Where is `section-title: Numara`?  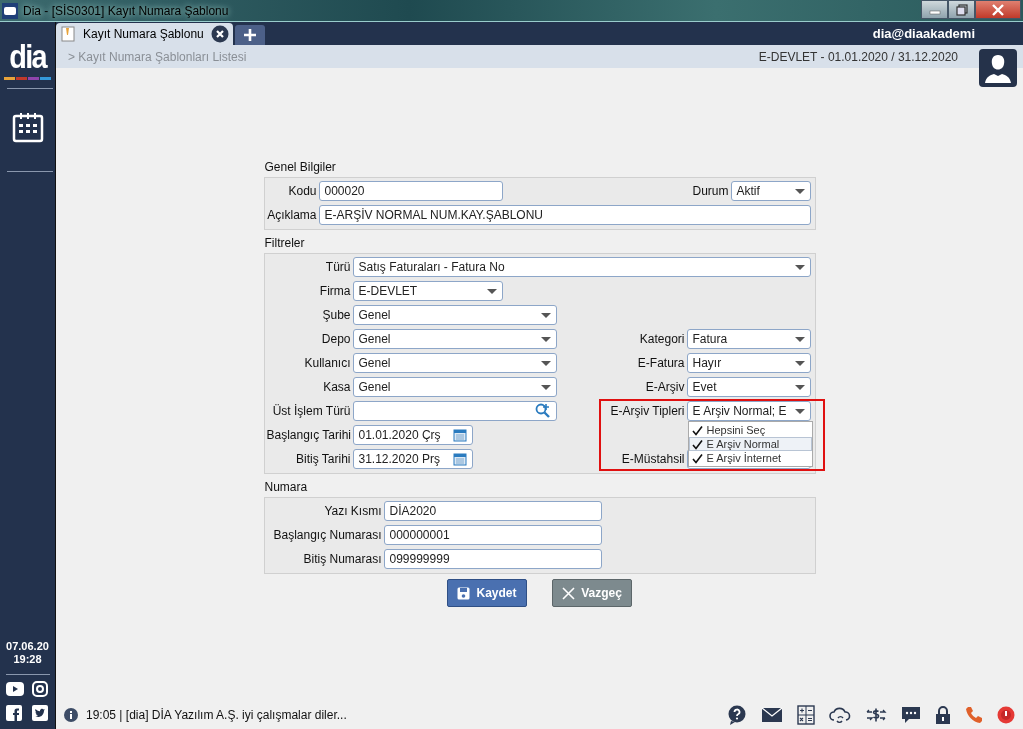
section-title: Numara is located at coordinates (286, 487).